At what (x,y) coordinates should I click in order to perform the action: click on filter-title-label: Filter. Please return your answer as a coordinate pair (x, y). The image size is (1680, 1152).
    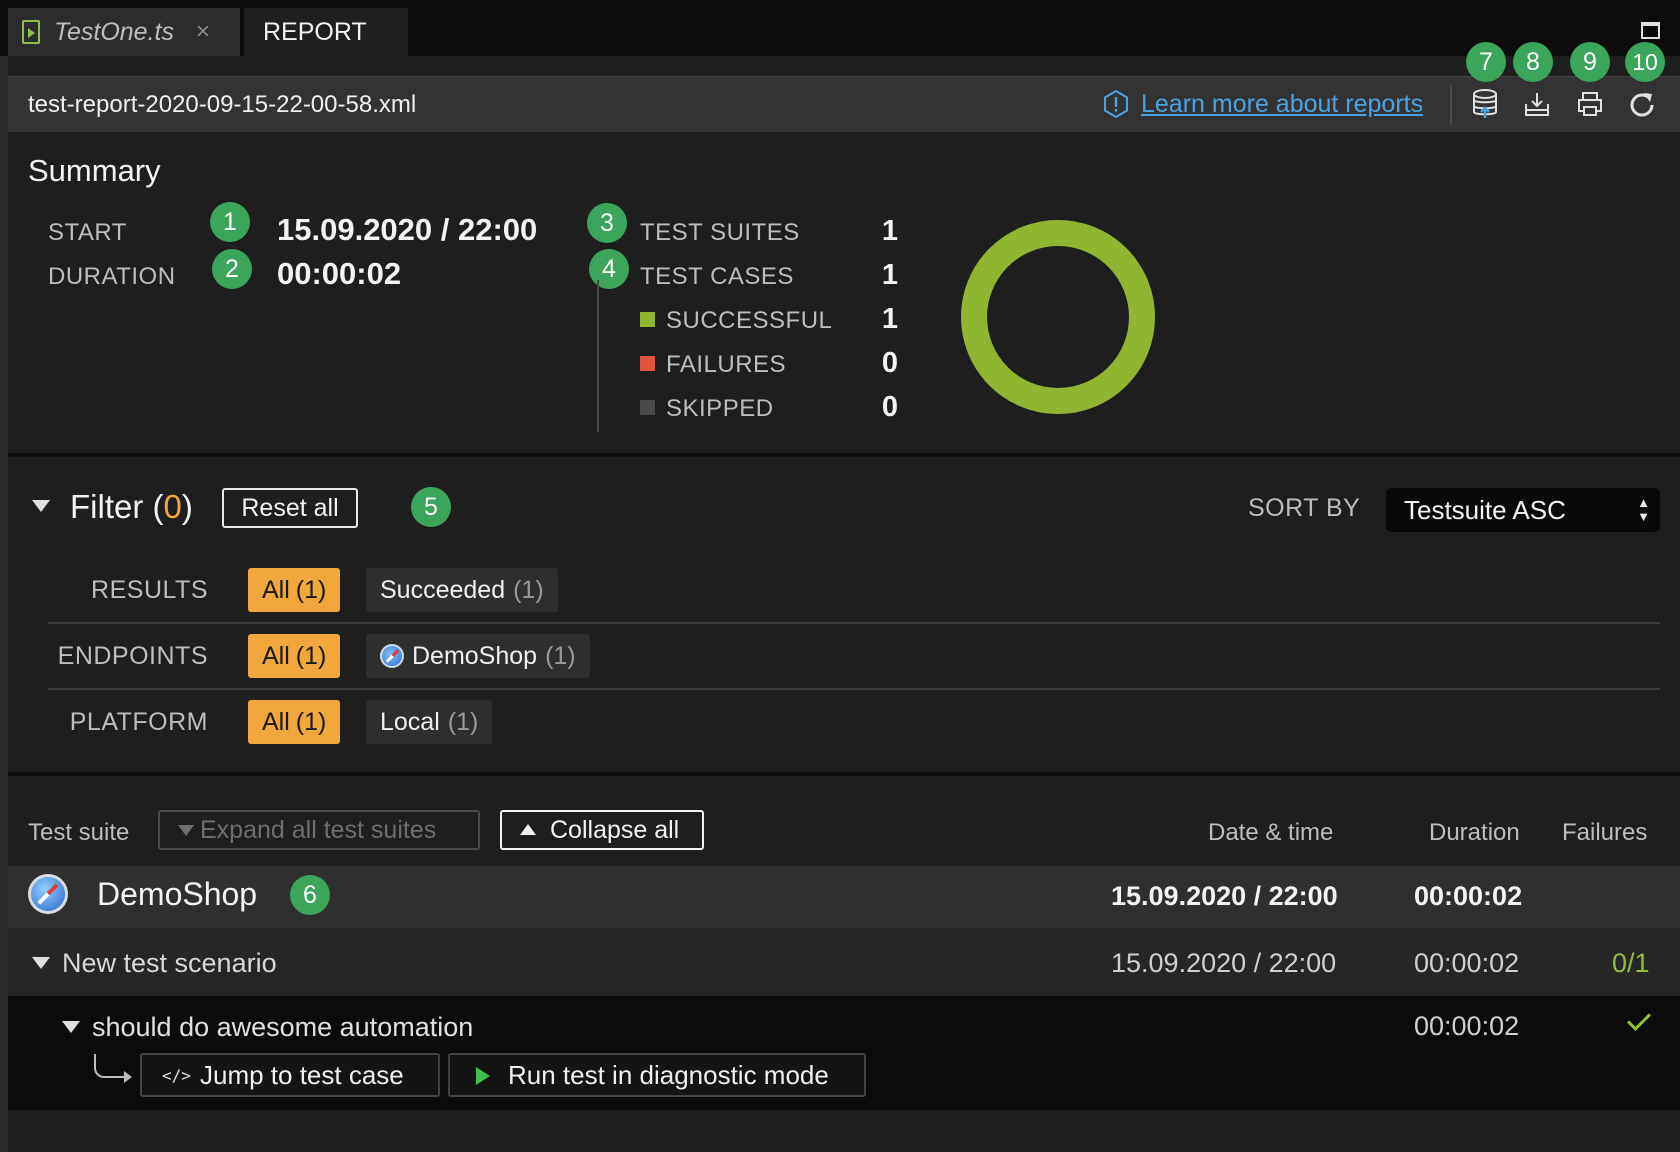
    Looking at the image, I should click on (107, 506).